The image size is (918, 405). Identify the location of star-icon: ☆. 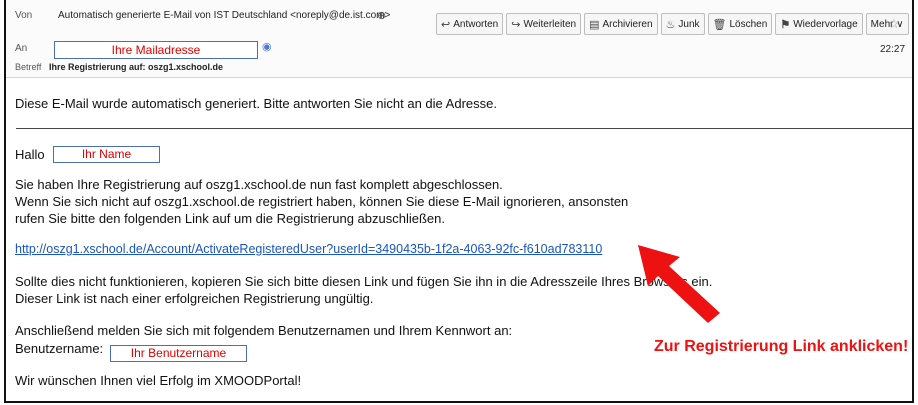
(894, 24).